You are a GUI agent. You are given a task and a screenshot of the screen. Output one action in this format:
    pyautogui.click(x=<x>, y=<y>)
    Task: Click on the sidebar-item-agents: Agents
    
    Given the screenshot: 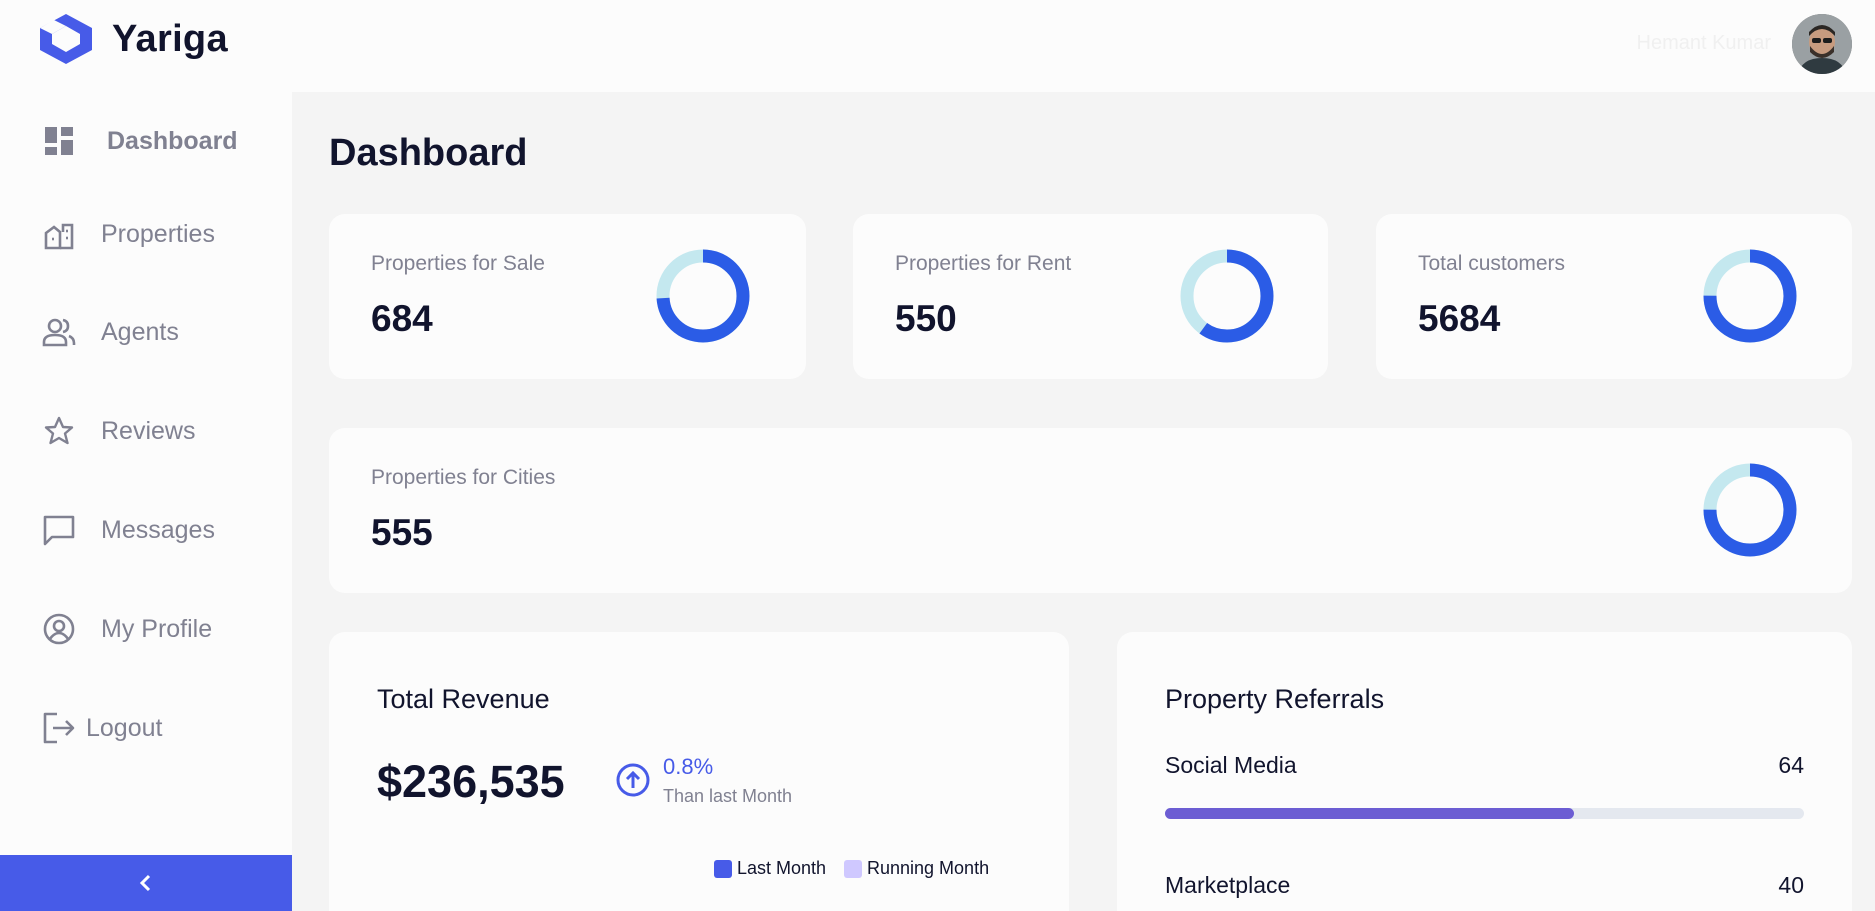 What is the action you would take?
    pyautogui.click(x=146, y=332)
    